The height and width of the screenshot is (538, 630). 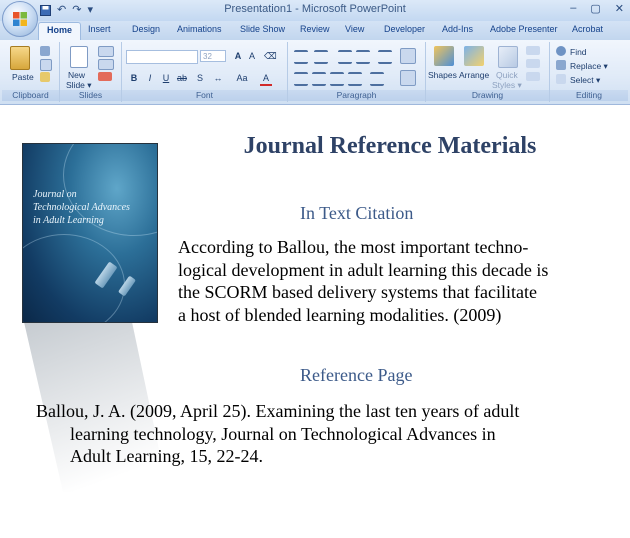 I want to click on copy-icon, so click(x=46, y=65).